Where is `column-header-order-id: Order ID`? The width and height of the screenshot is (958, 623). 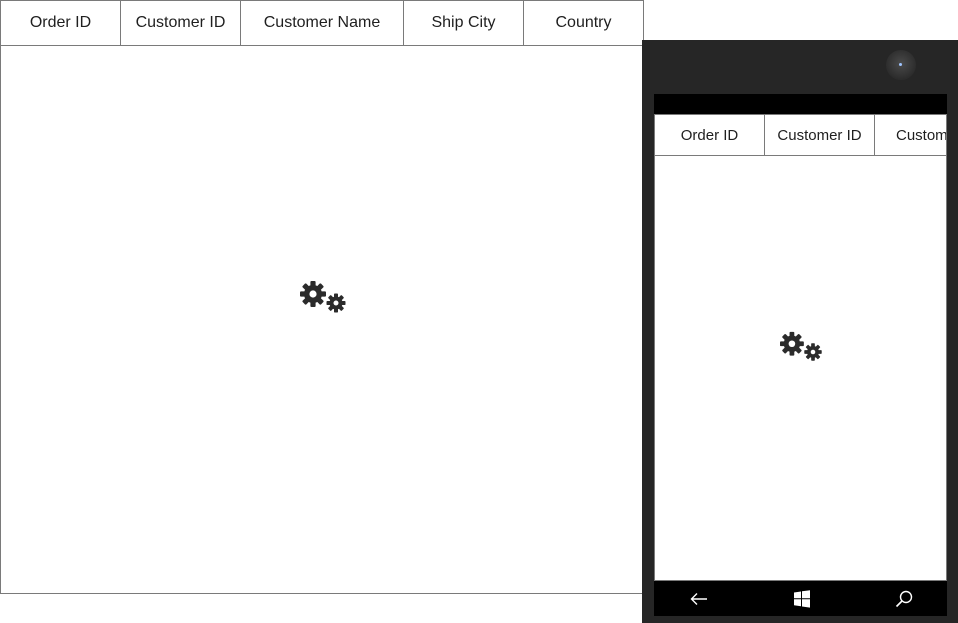 column-header-order-id: Order ID is located at coordinates (61, 23).